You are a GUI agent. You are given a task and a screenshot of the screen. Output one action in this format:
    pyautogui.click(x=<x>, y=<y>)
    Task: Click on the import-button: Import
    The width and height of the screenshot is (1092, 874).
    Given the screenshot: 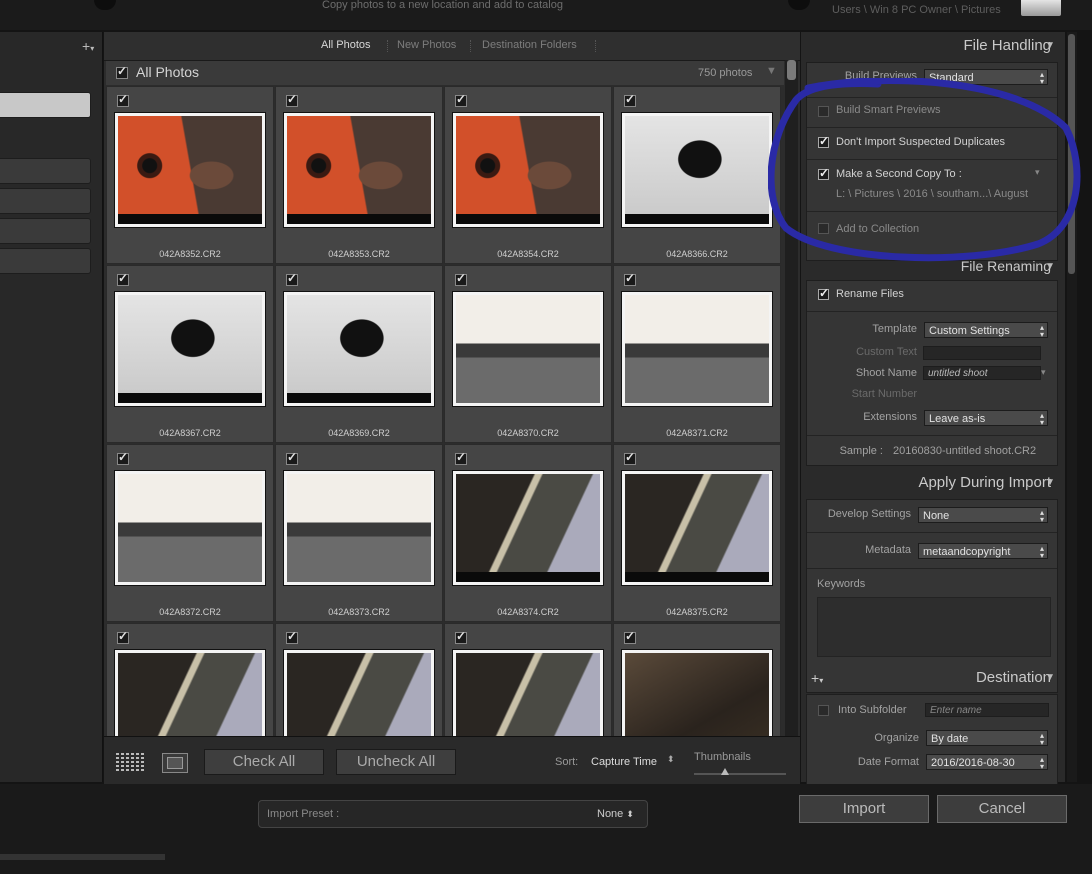 What is the action you would take?
    pyautogui.click(x=864, y=809)
    